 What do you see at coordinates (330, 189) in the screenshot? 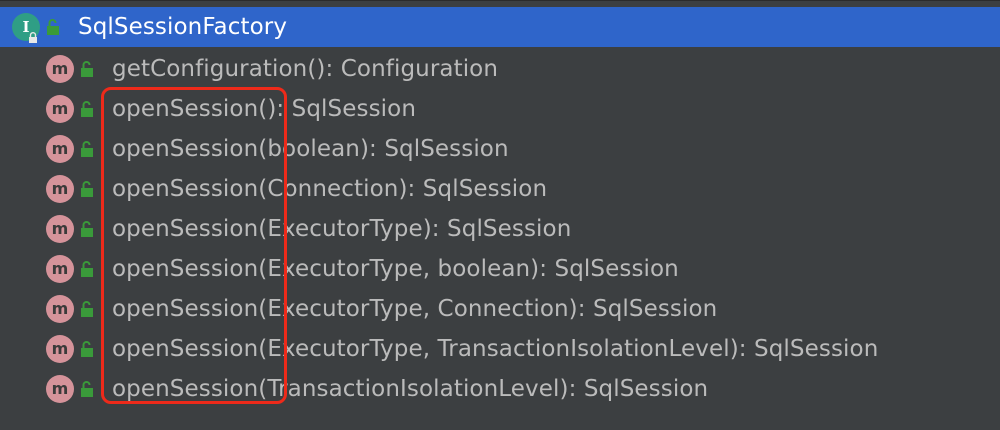
I see `tree-item-label: openSession(Connection): SqlSession` at bounding box center [330, 189].